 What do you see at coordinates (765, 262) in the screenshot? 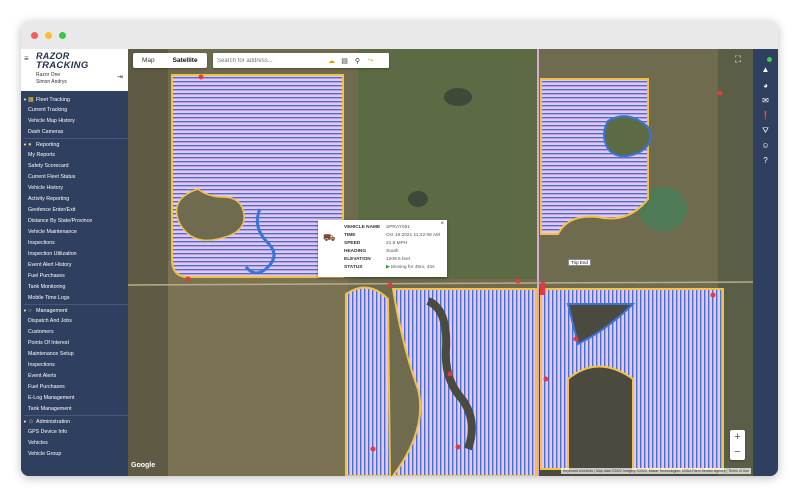
I see `right-rail: ▲ ◕ ✉ ❗ ⛛ ☺ ?` at bounding box center [765, 262].